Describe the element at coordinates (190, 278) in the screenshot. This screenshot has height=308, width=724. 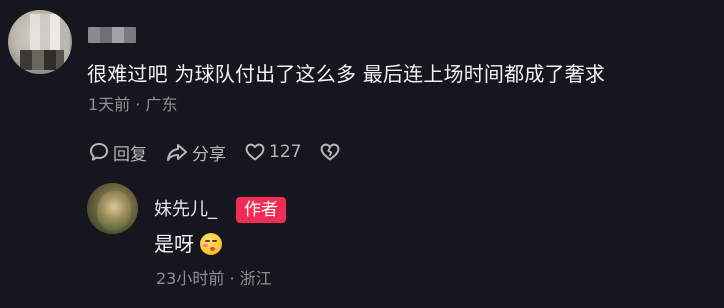
I see `reply-time: 23小时前` at that location.